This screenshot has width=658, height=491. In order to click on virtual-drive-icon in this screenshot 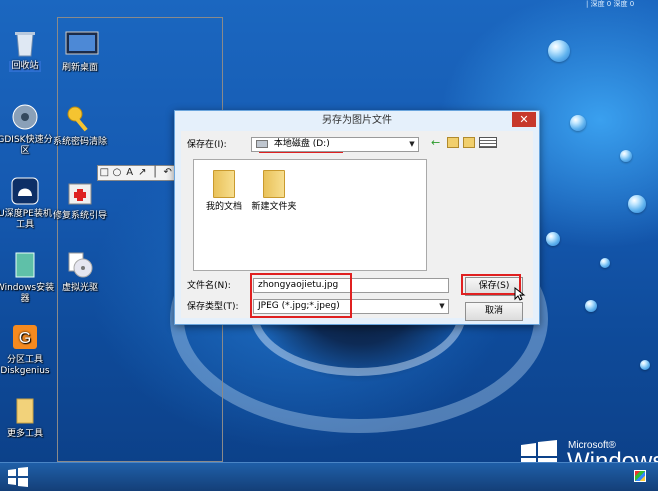, I will do `click(80, 265)`.